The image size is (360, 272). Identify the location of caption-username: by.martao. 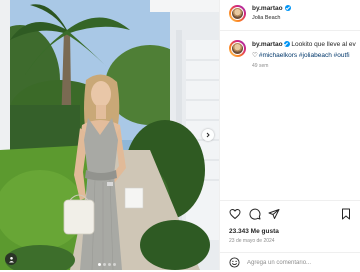
(267, 44).